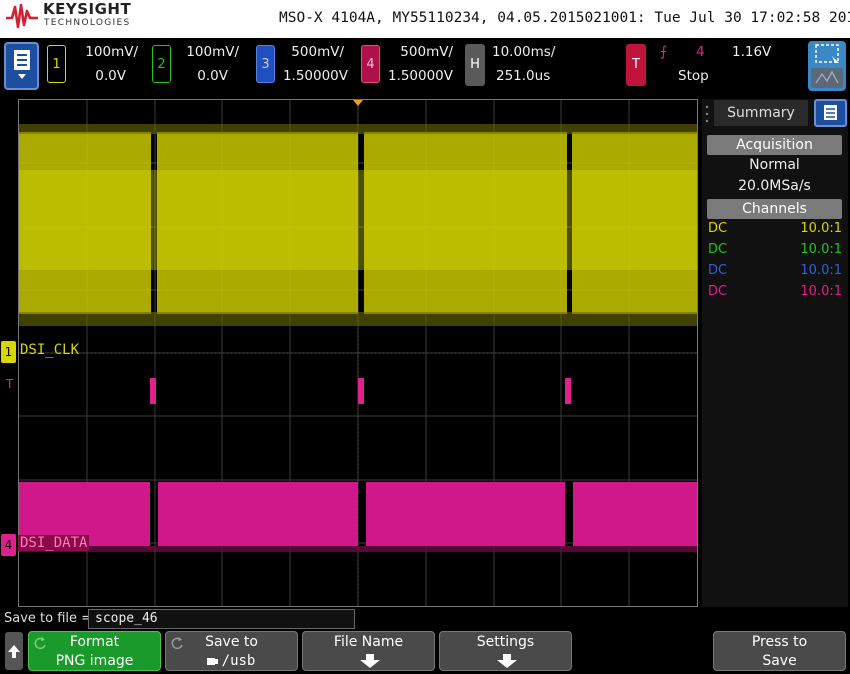 The image size is (850, 674). I want to click on channel-2-coupling: DC, so click(718, 249).